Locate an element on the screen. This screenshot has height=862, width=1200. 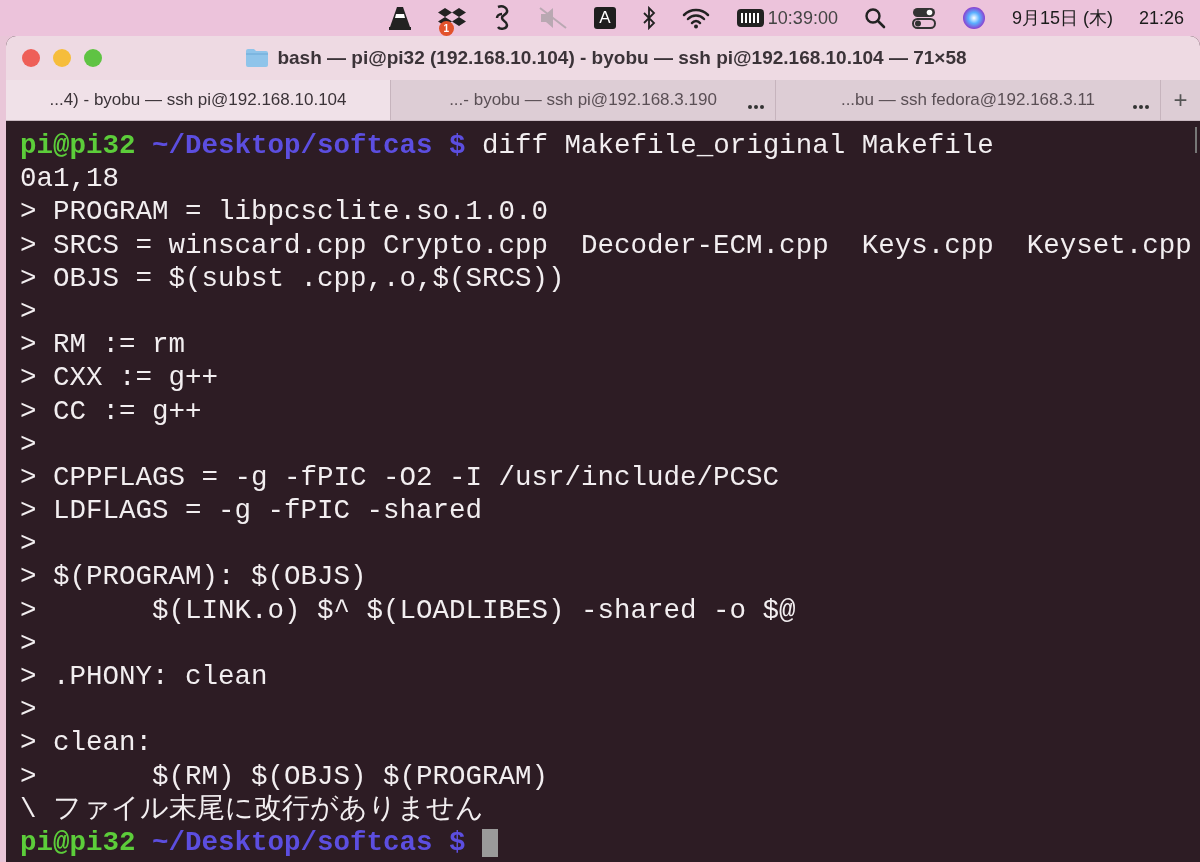
window-title: bash — pi@pi32 (192.168.10.104) - byobu — ssh pi@192.168.10.104 — 71×58 is located at coordinates (622, 58).